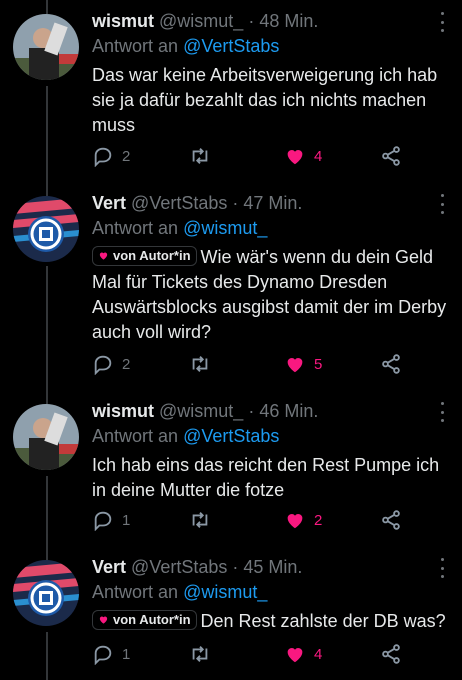 This screenshot has height=680, width=462. I want to click on like-count: 5, so click(318, 364).